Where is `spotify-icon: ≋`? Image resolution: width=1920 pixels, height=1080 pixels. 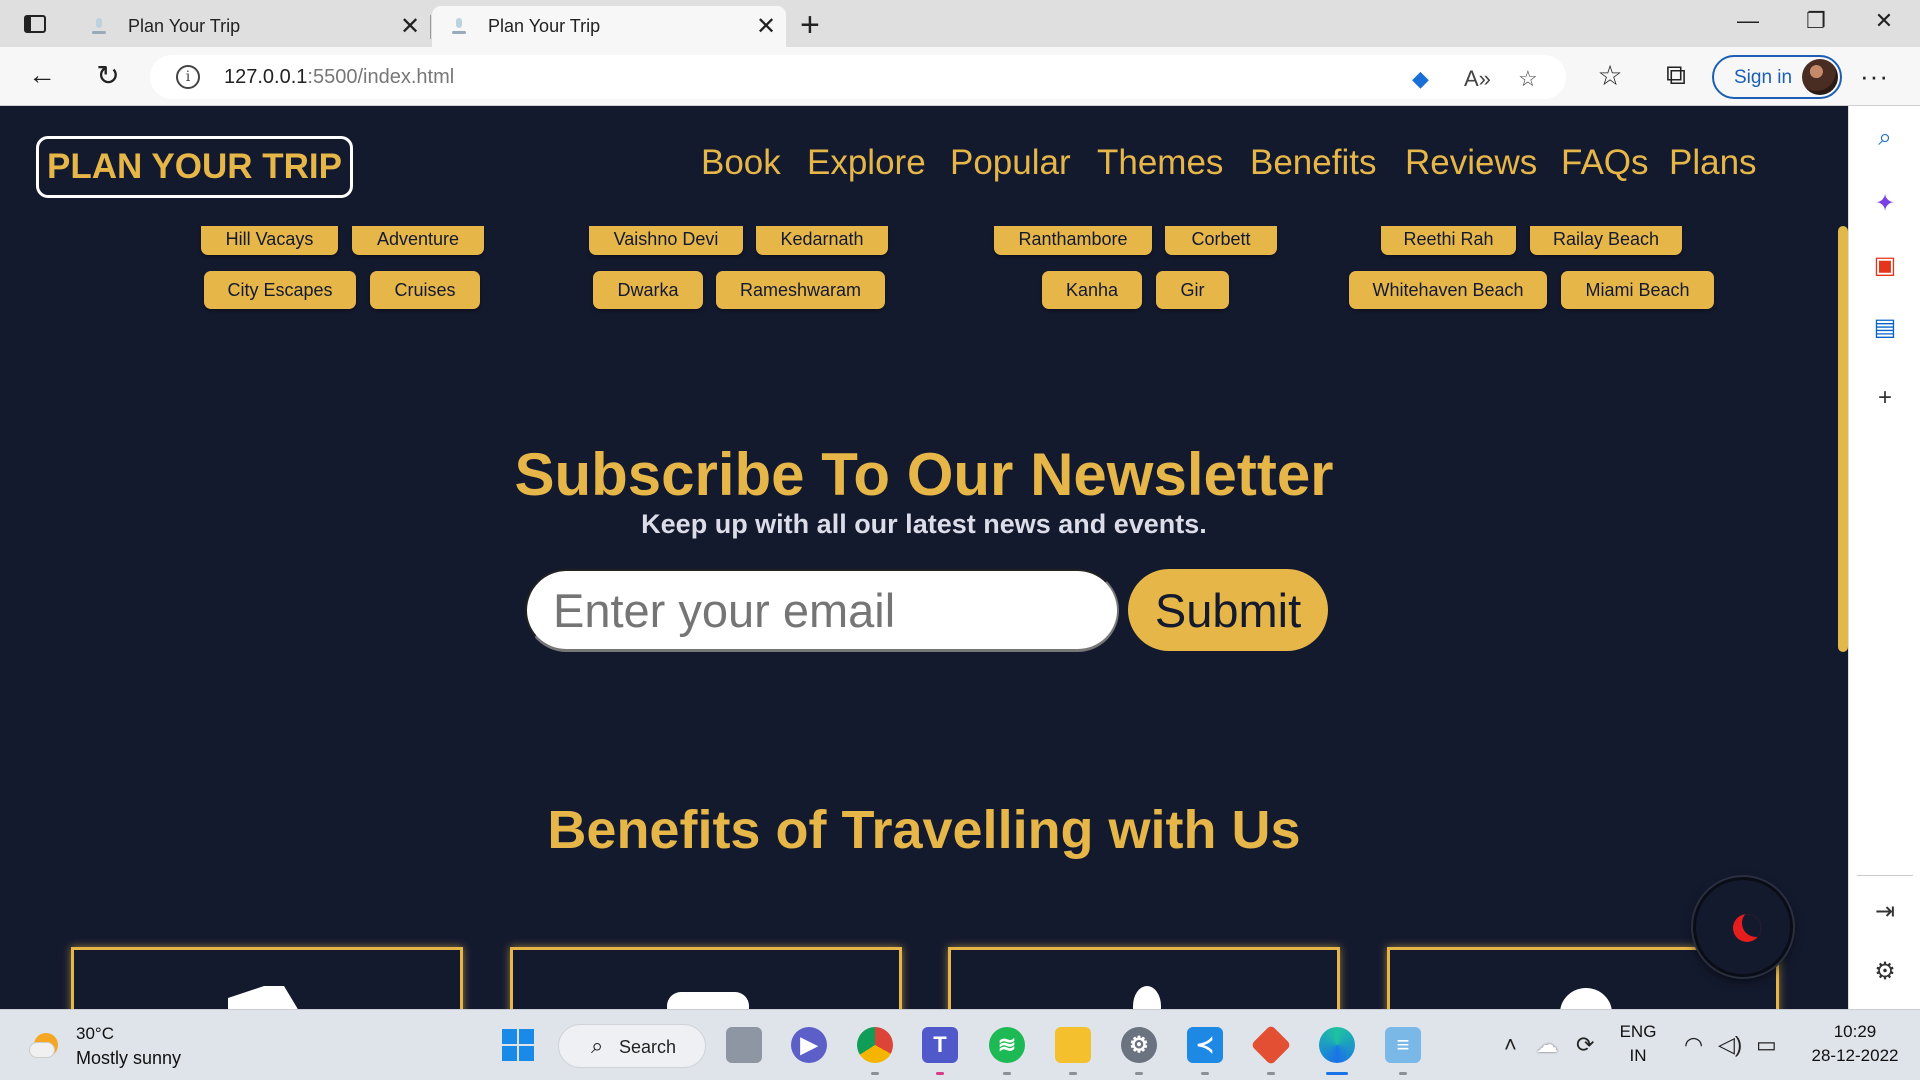 spotify-icon: ≋ is located at coordinates (1007, 1045).